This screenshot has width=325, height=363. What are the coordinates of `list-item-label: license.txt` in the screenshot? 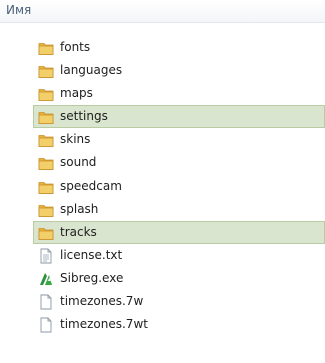 It's located at (91, 254).